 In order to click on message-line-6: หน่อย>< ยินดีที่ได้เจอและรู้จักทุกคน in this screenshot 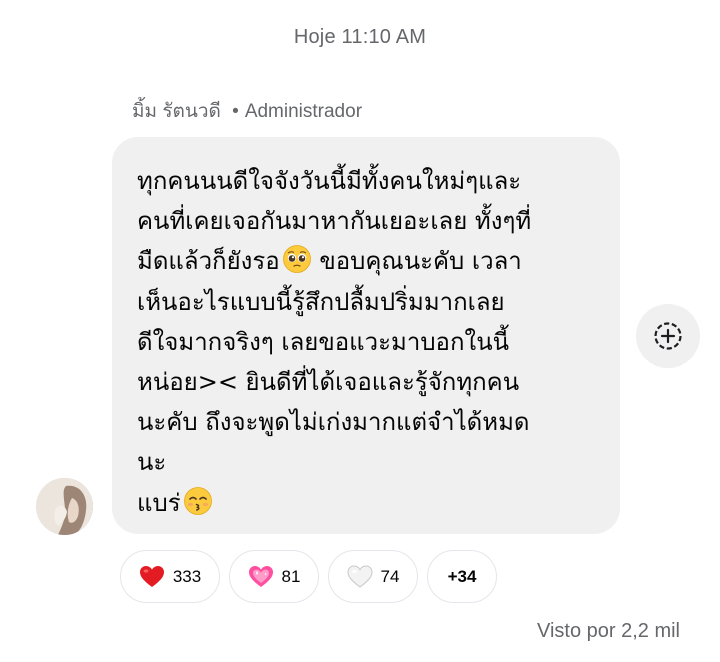, I will do `click(328, 382)`.